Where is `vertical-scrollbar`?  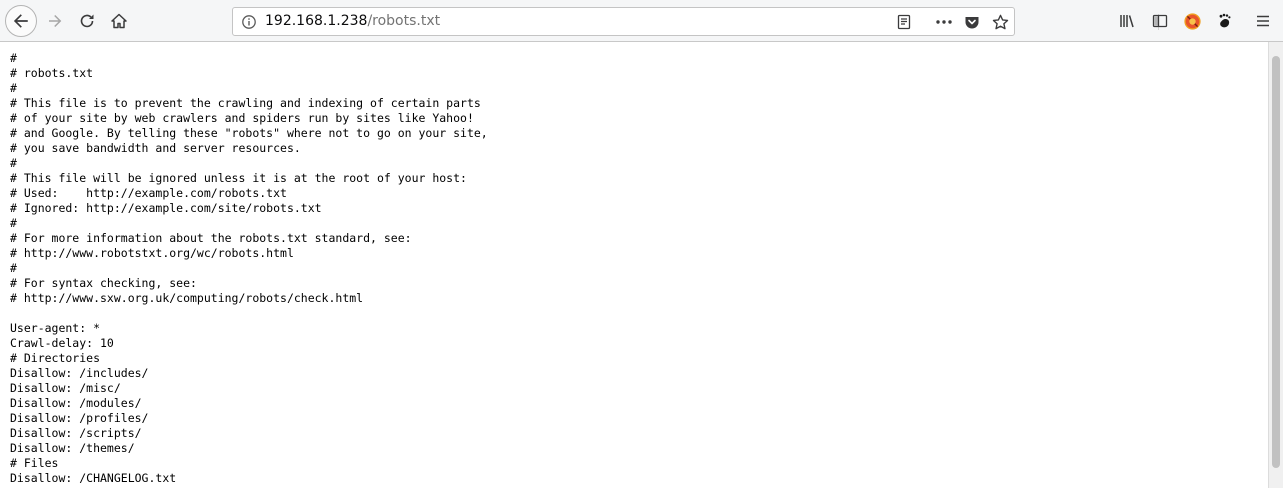 vertical-scrollbar is located at coordinates (1275, 265).